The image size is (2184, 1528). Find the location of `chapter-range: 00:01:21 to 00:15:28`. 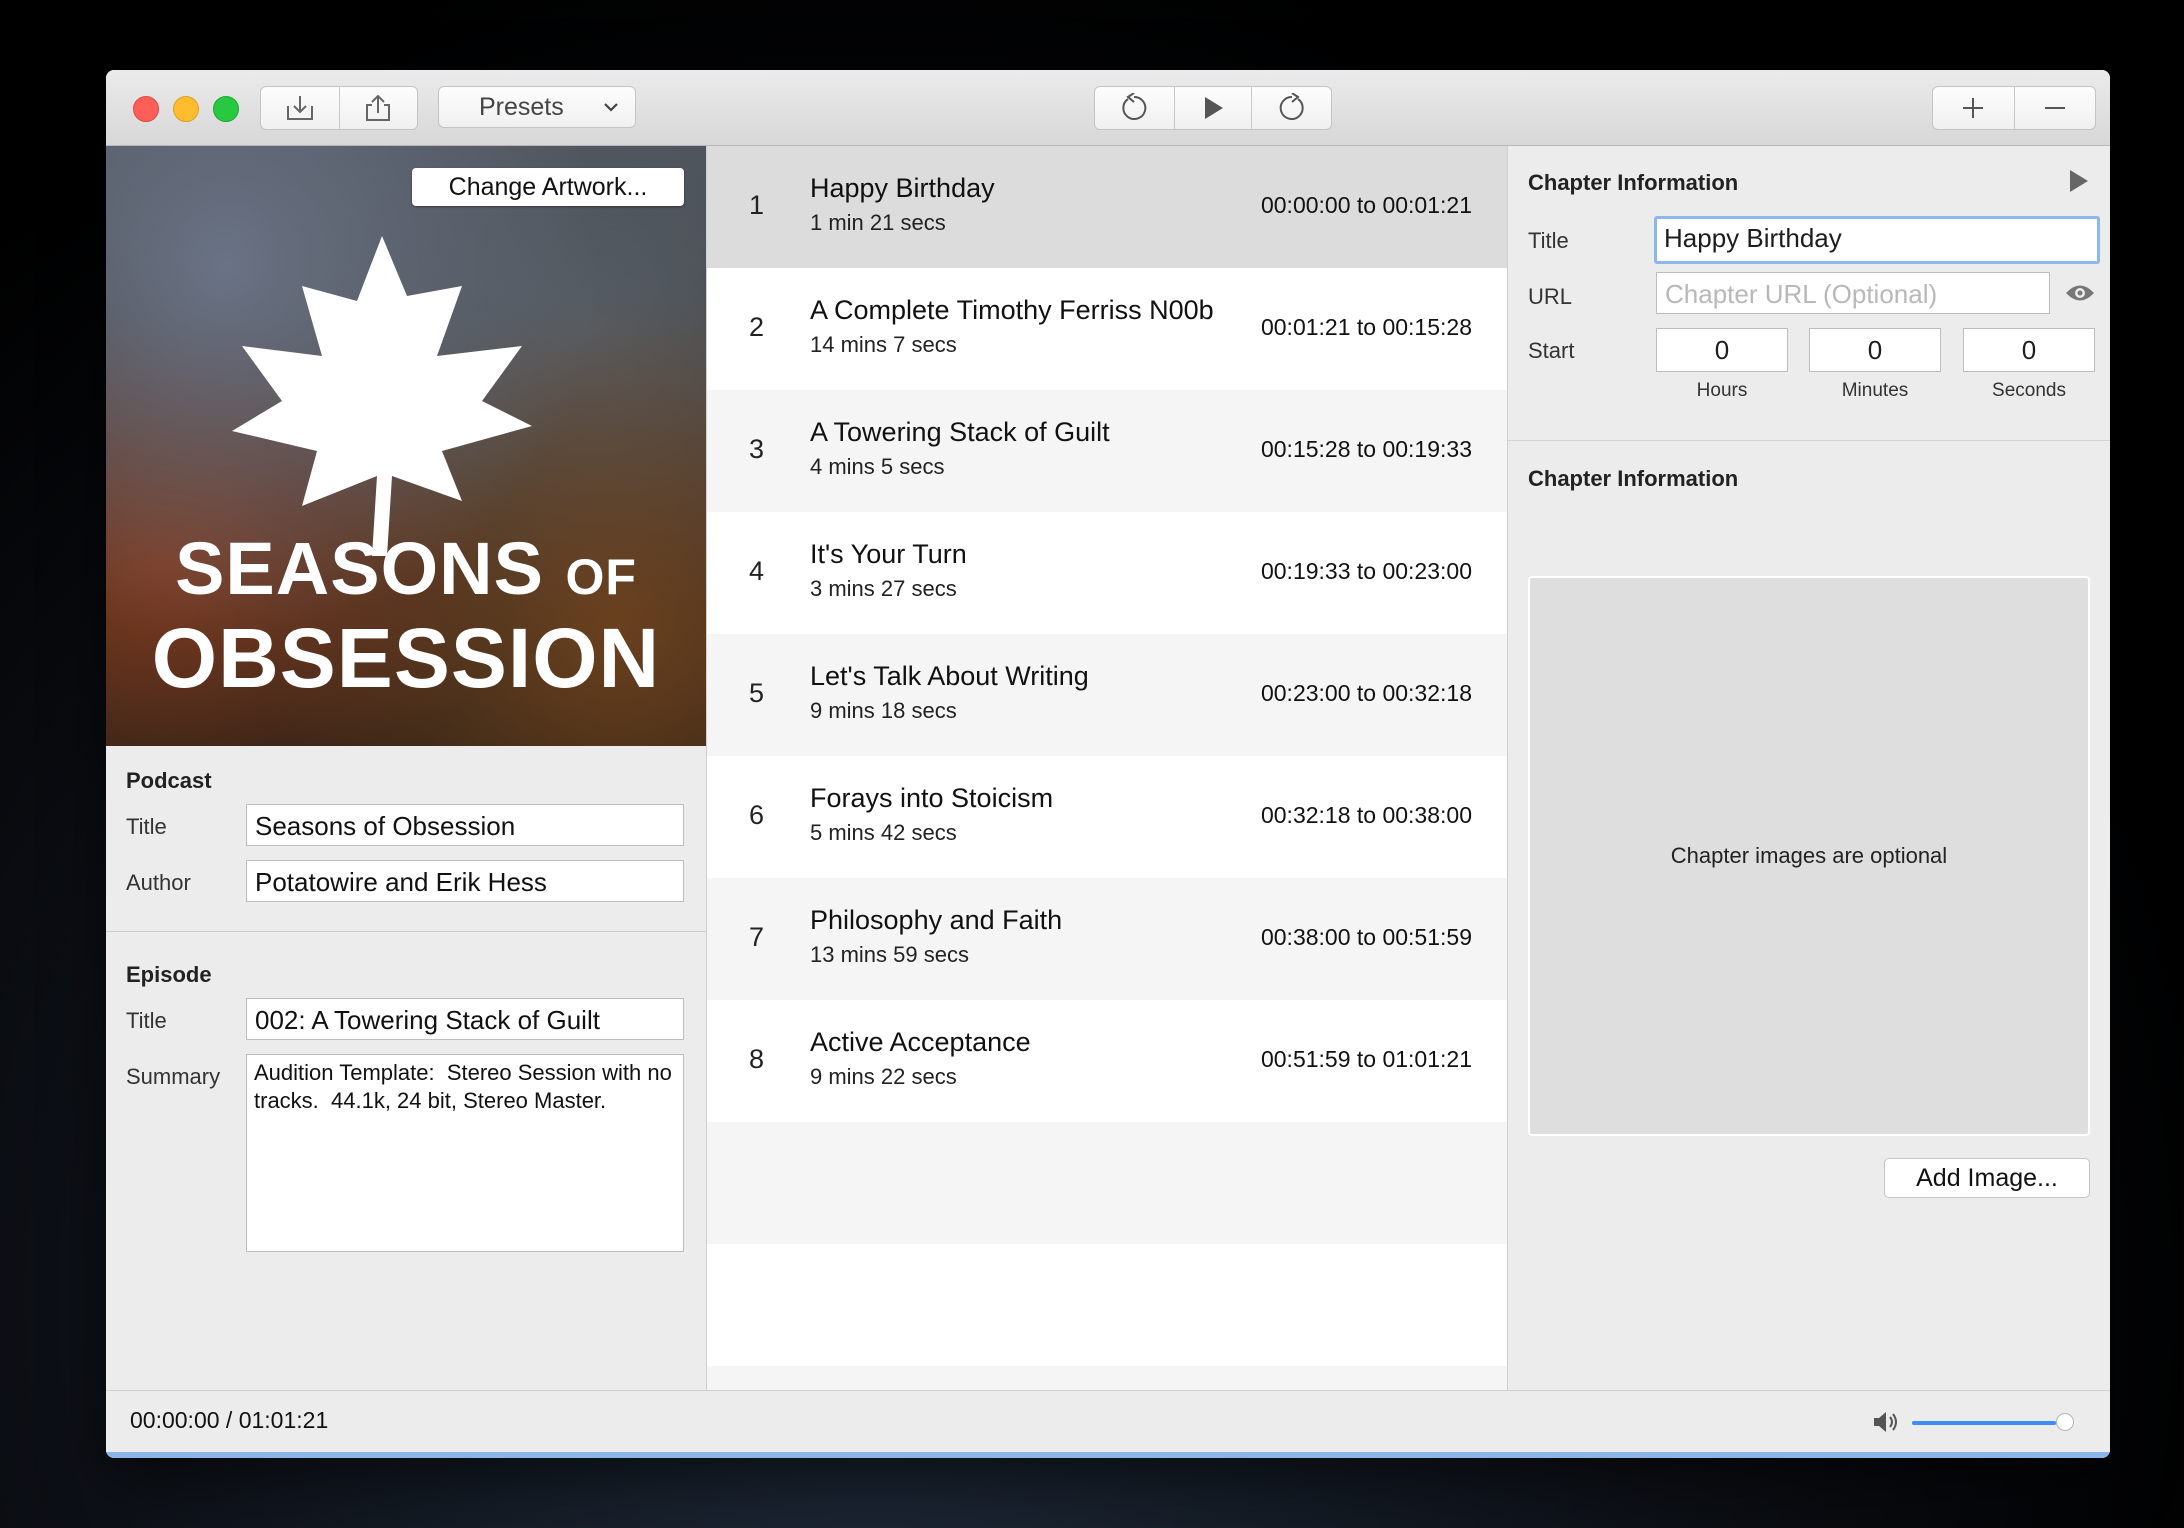

chapter-range: 00:01:21 to 00:15:28 is located at coordinates (1366, 327).